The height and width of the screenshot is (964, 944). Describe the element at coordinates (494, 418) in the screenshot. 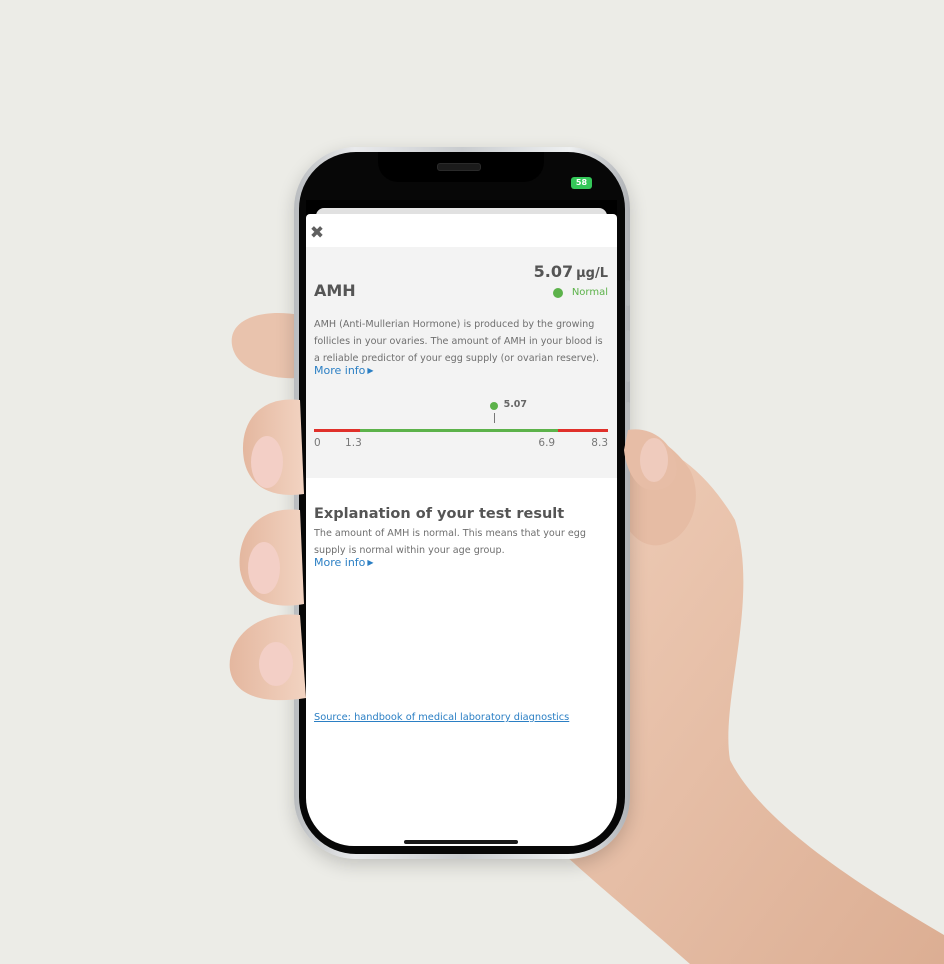

I see `result-marker-tick` at that location.